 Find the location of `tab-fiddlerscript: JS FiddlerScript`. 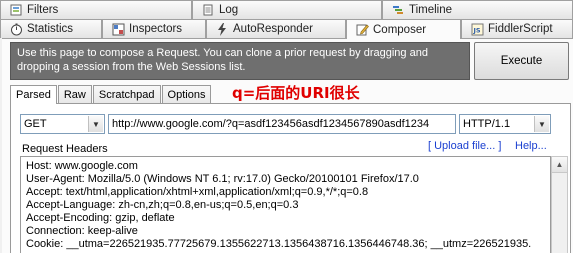

tab-fiddlerscript: JS FiddlerScript is located at coordinates (517, 28).